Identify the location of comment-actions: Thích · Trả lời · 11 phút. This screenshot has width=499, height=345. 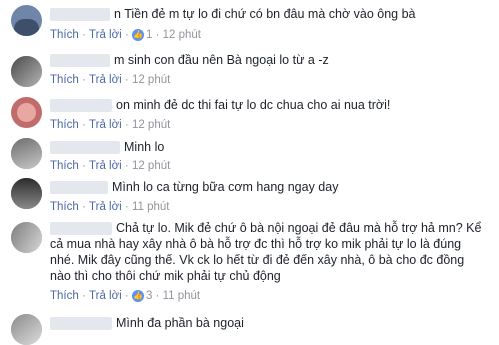
(110, 207).